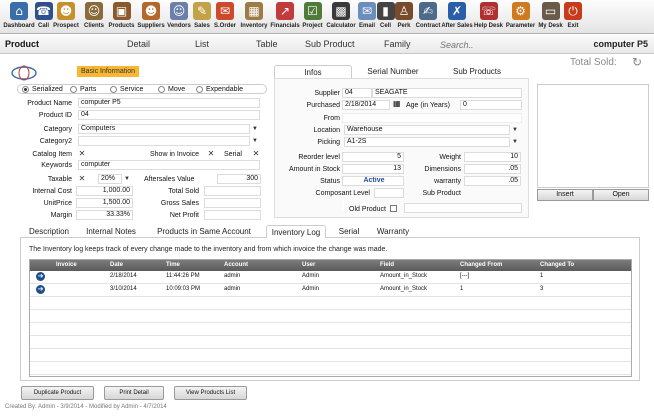 The width and height of the screenshot is (654, 417). Describe the element at coordinates (393, 231) in the screenshot. I see `tab-warranty: Warranty` at that location.